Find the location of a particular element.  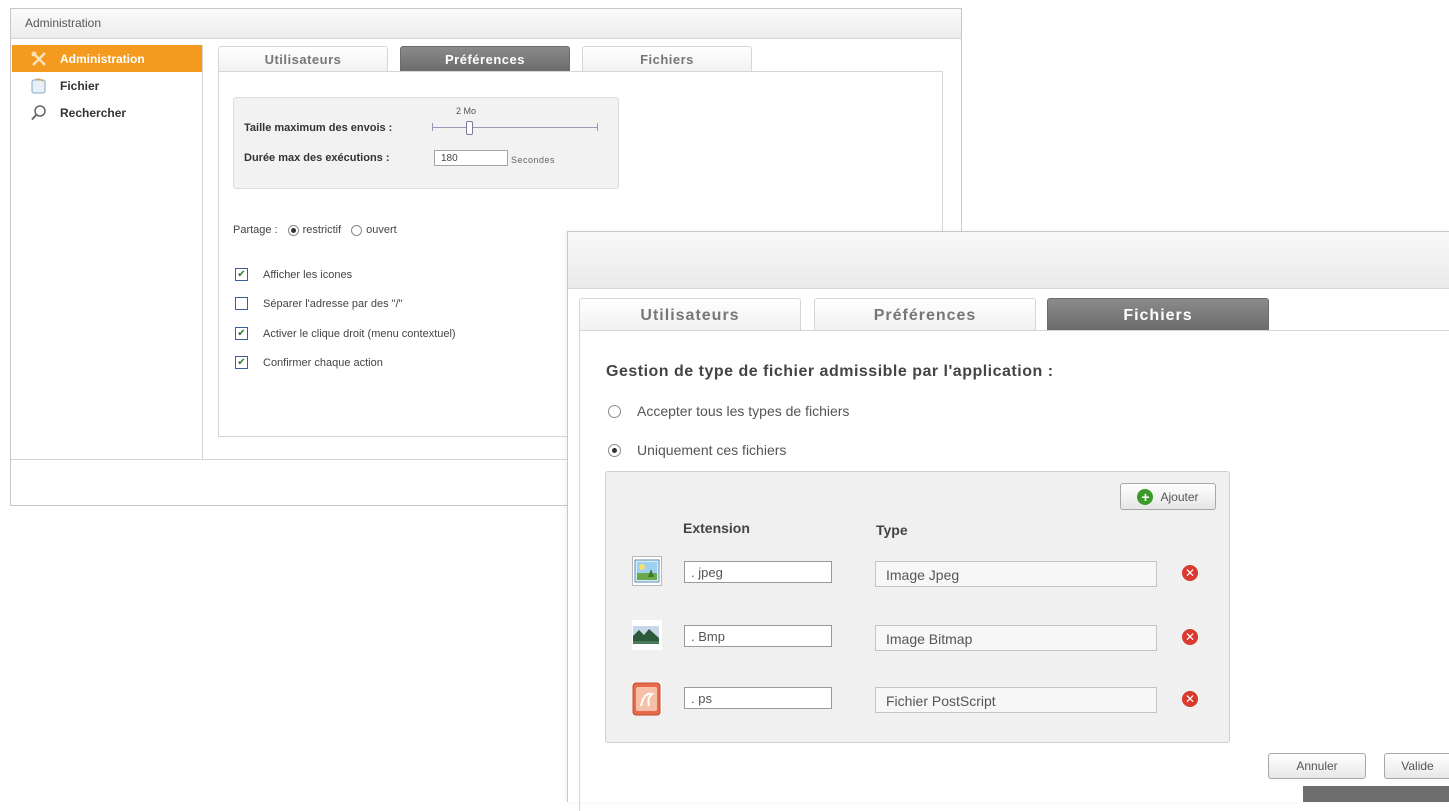

sidebar: Administration Fichier Rechercher is located at coordinates (107, 252).